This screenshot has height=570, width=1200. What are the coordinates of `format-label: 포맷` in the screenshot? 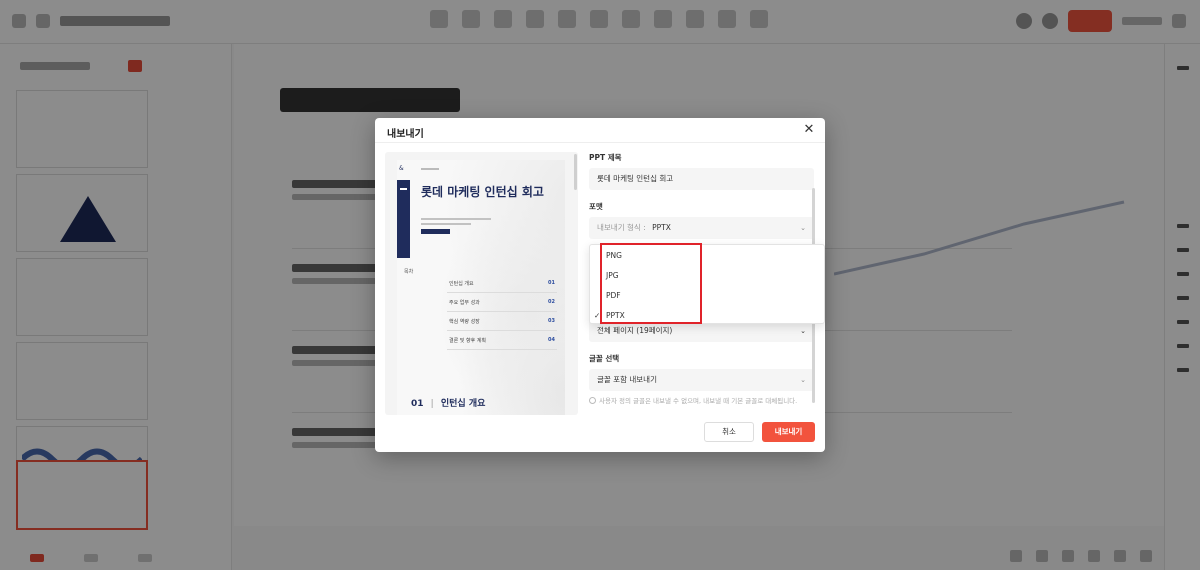 It's located at (596, 206).